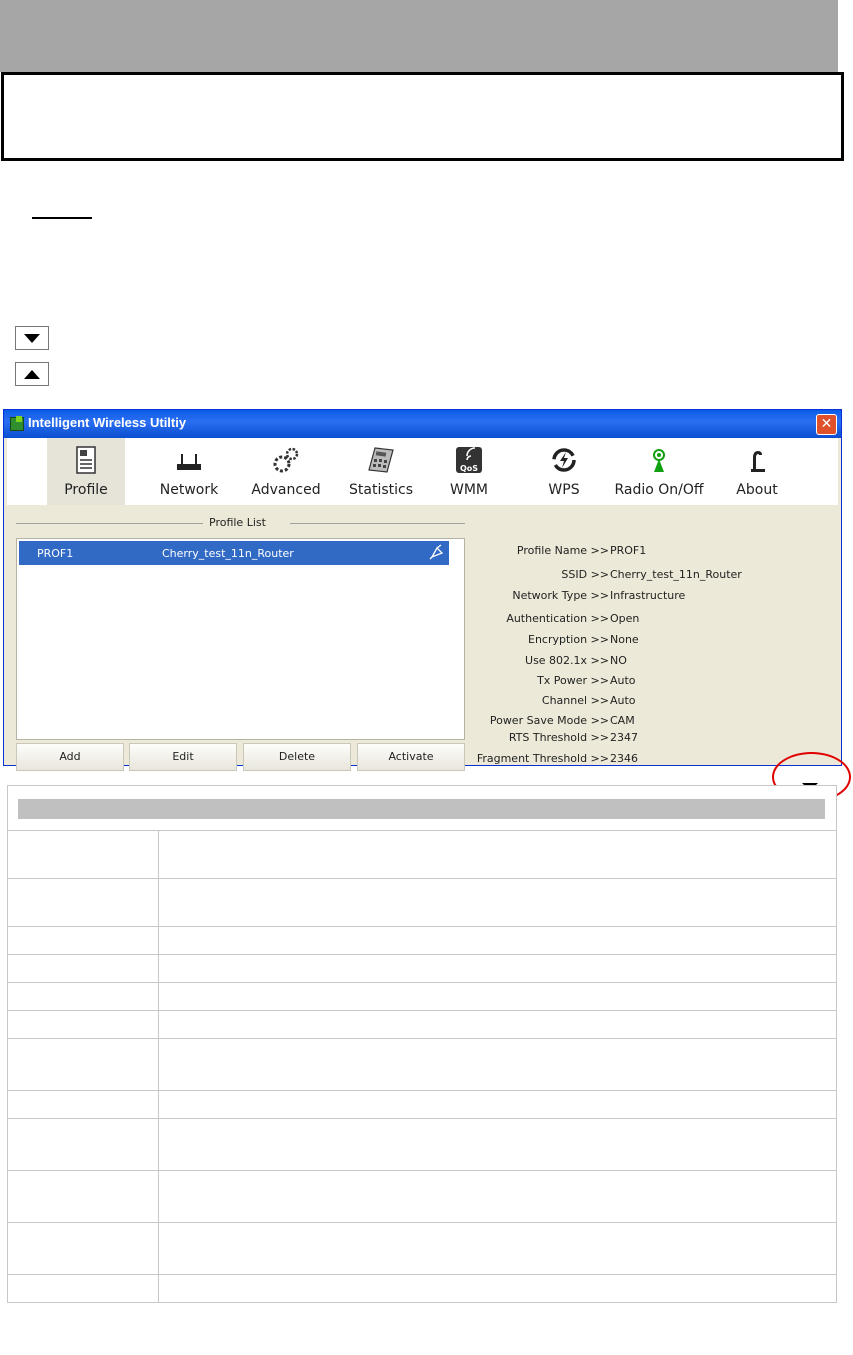 The image size is (853, 1355). What do you see at coordinates (628, 550) in the screenshot?
I see `detail-value: PROF1` at bounding box center [628, 550].